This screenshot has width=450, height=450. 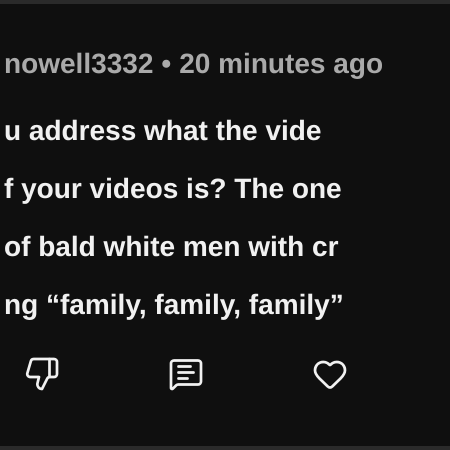 I want to click on comment-time: 20 minutes ago, so click(x=281, y=64).